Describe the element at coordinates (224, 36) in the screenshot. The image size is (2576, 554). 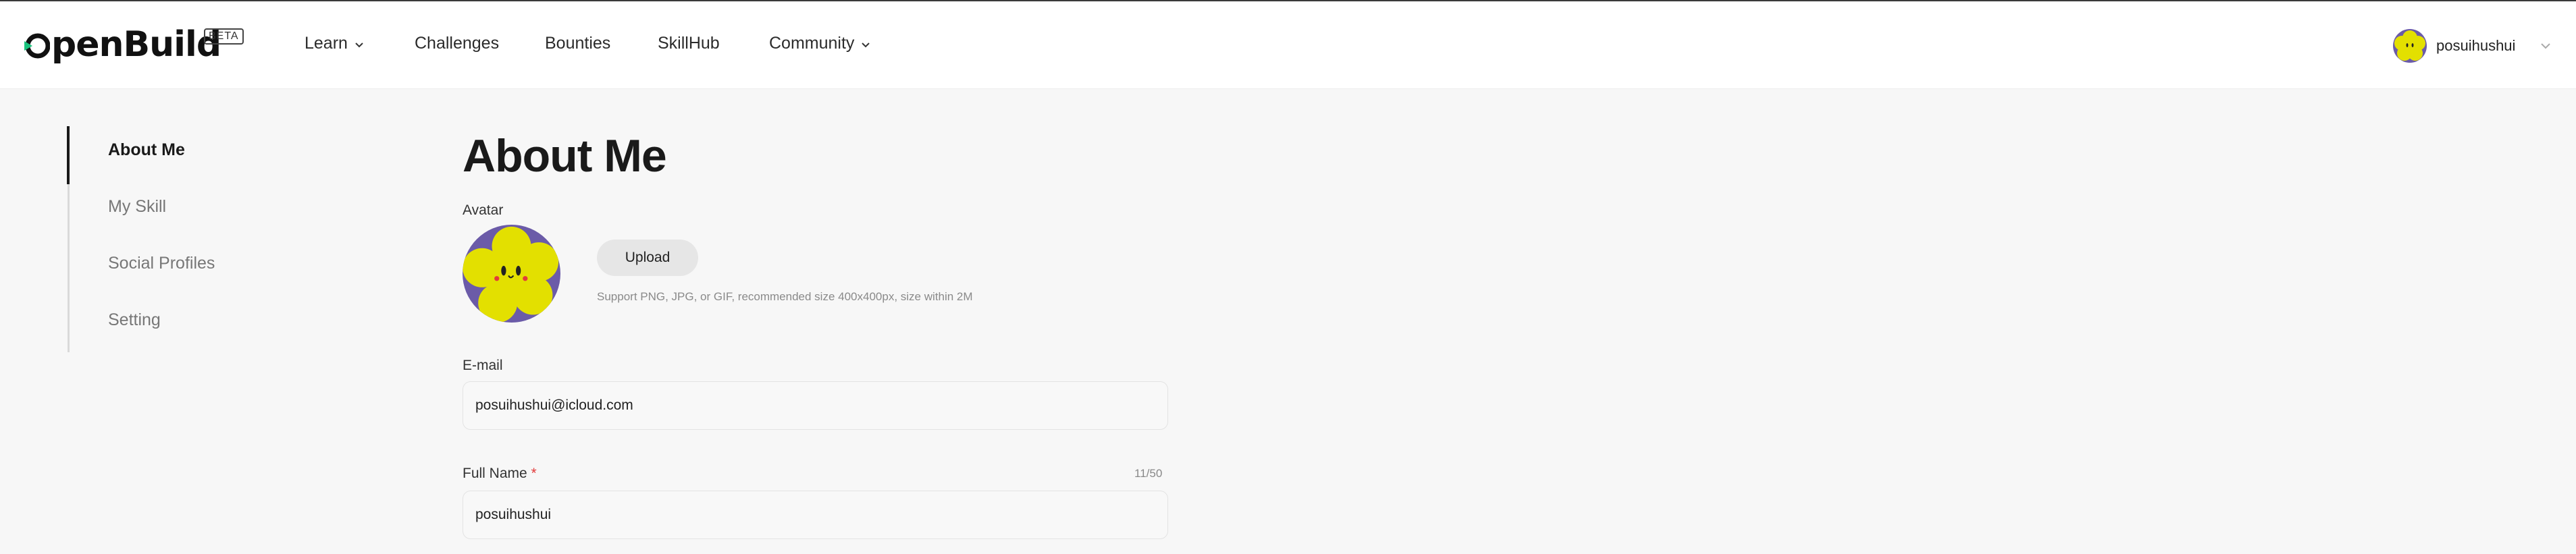
I see `beta-badge: BETA` at that location.